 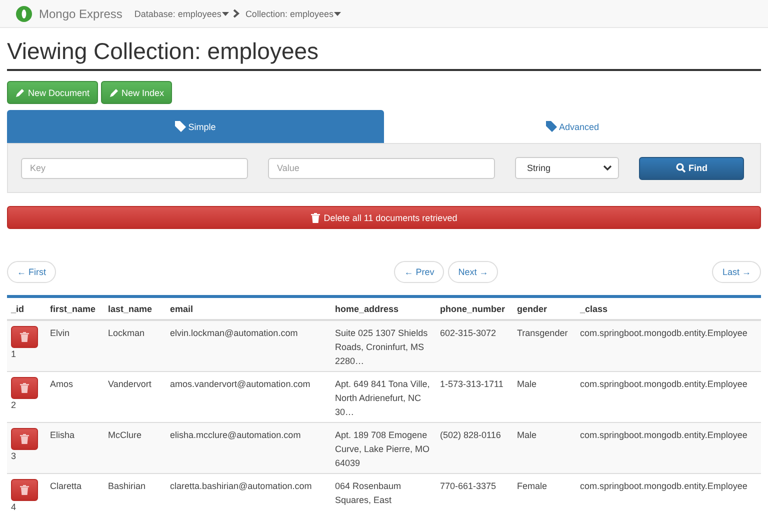 What do you see at coordinates (532, 486) in the screenshot?
I see `table-cell: Female` at bounding box center [532, 486].